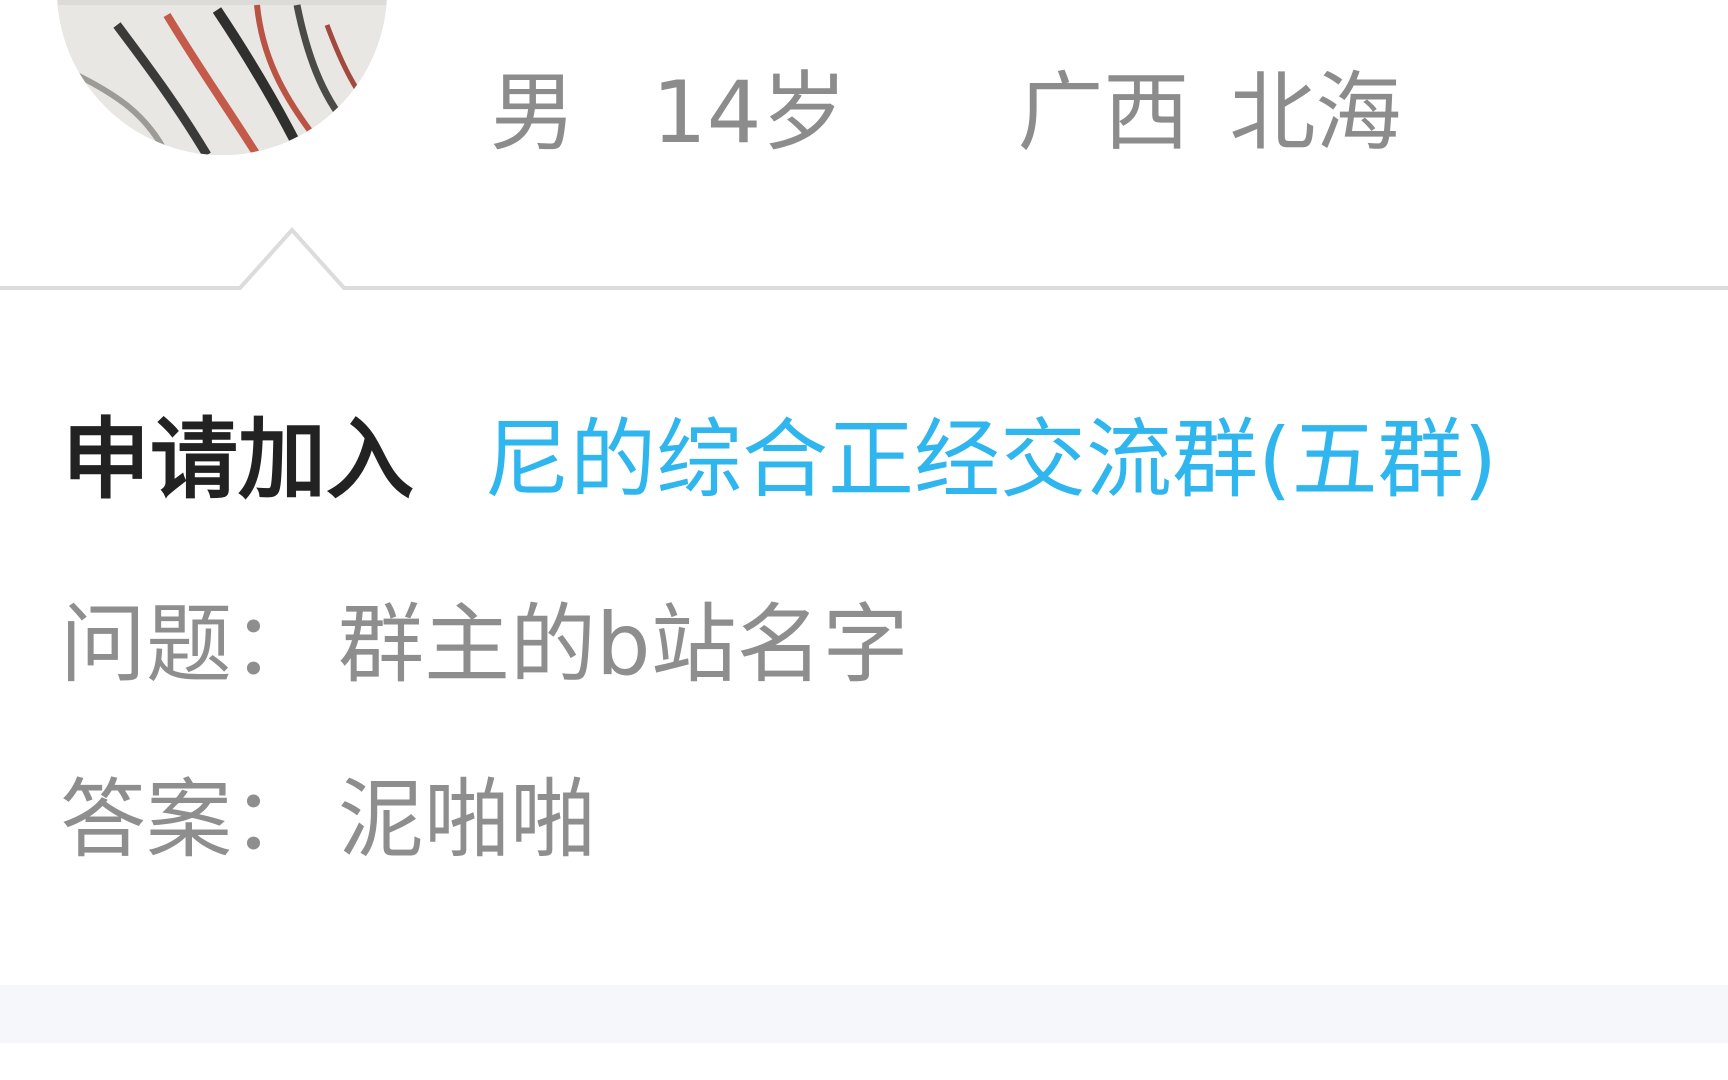 The image size is (1728, 1080). Describe the element at coordinates (1103, 113) in the screenshot. I see `province-label: 广西` at that location.